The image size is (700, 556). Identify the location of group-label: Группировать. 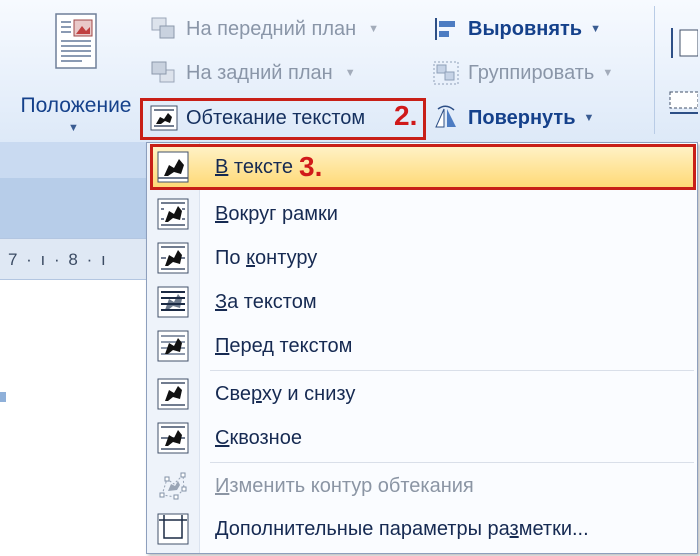
(531, 72).